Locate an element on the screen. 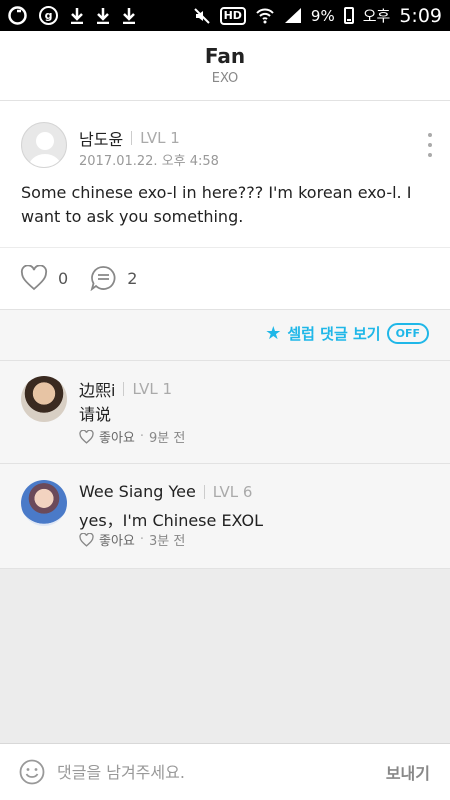 Image resolution: width=450 pixels, height=800 pixels. emoji-button is located at coordinates (32, 772).